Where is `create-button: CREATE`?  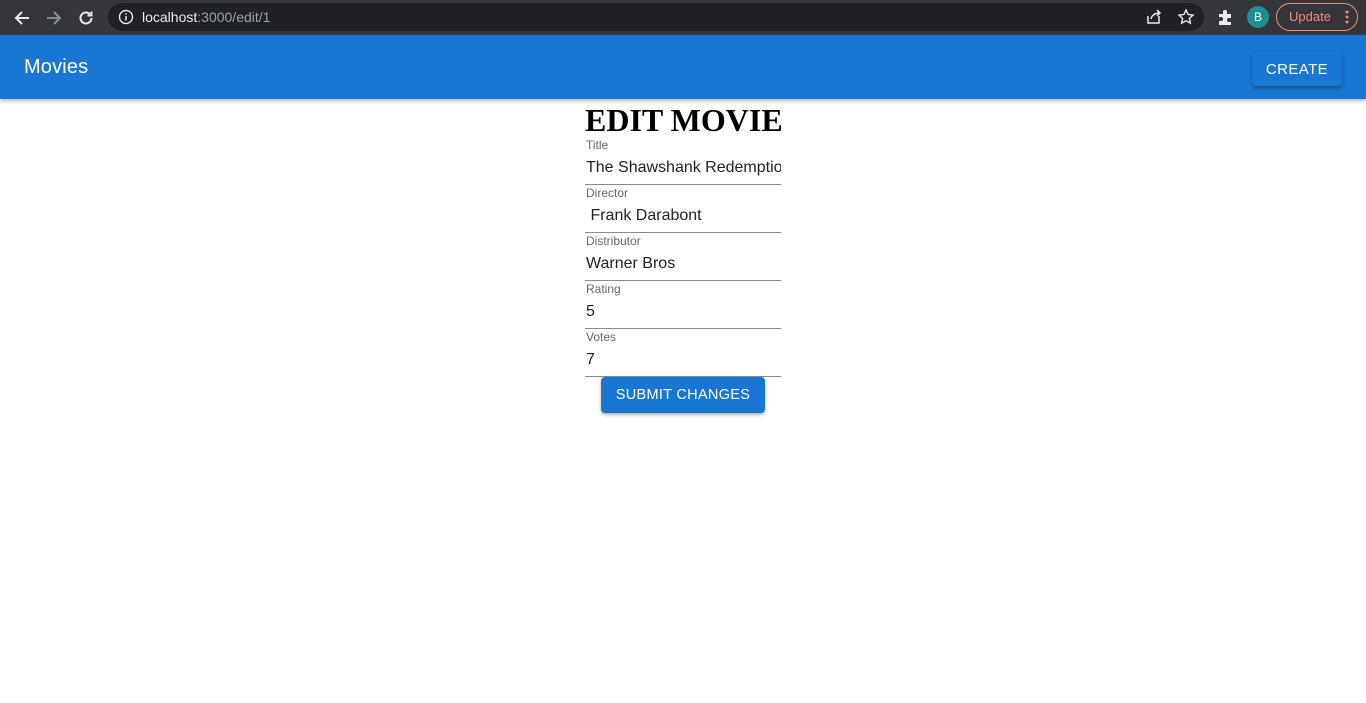
create-button: CREATE is located at coordinates (1297, 69).